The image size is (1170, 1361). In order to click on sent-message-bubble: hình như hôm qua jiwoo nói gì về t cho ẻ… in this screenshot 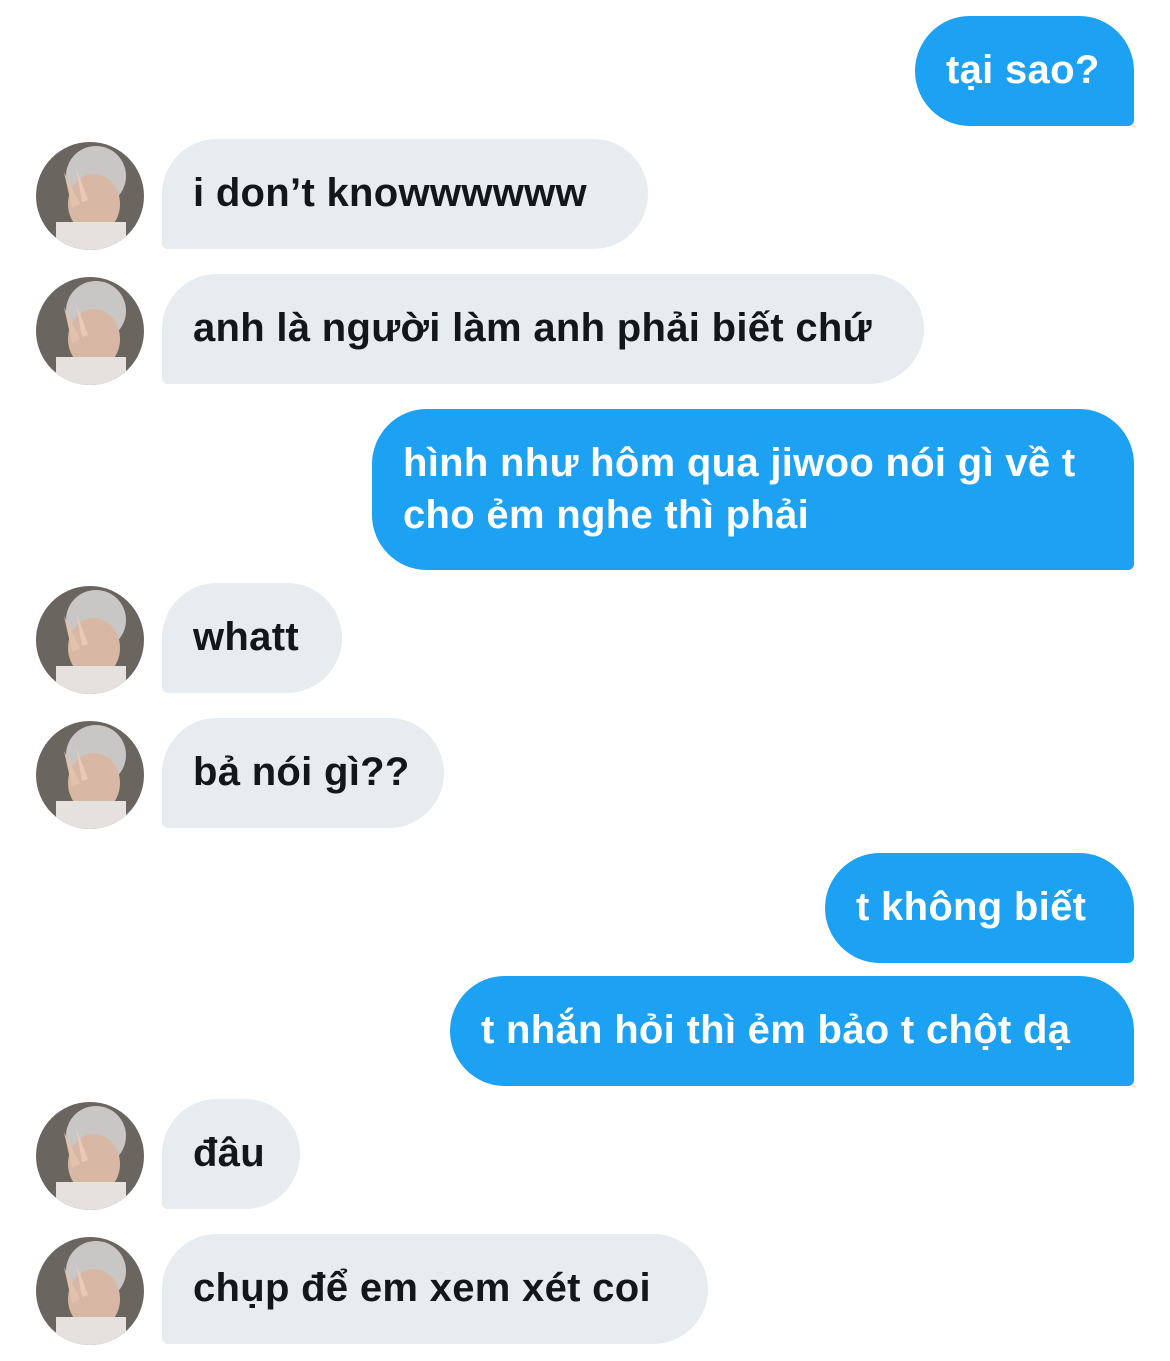, I will do `click(753, 489)`.